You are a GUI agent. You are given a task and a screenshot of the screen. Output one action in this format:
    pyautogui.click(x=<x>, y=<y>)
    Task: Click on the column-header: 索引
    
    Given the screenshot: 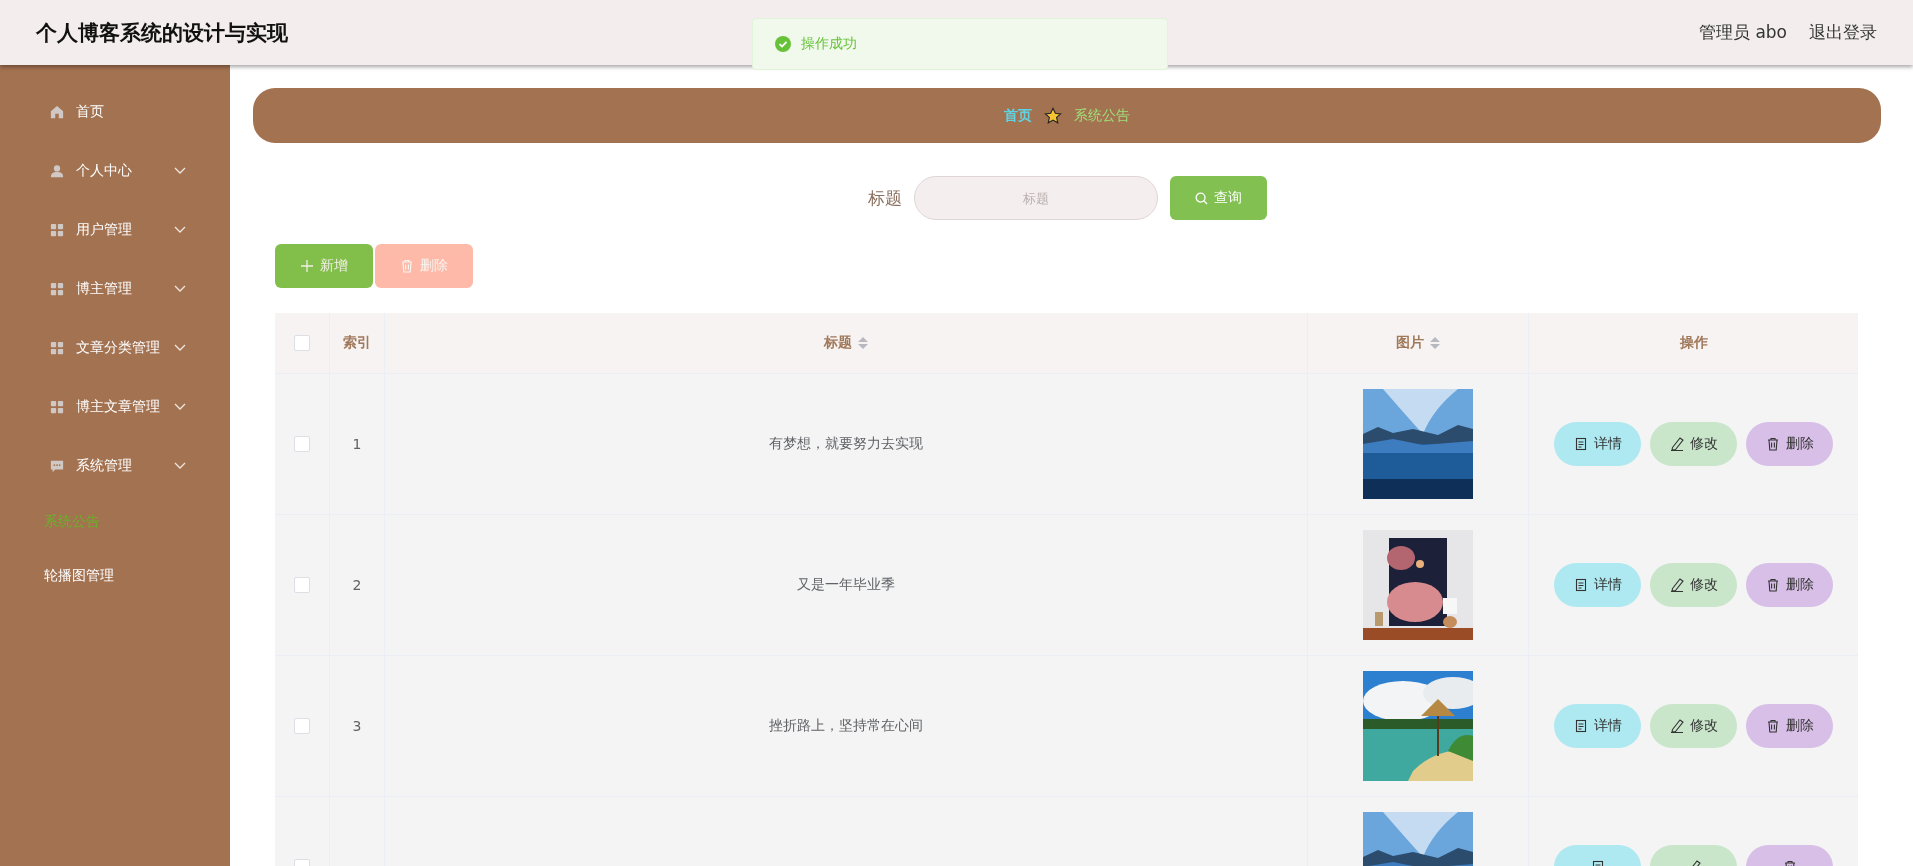 What is the action you would take?
    pyautogui.click(x=357, y=343)
    